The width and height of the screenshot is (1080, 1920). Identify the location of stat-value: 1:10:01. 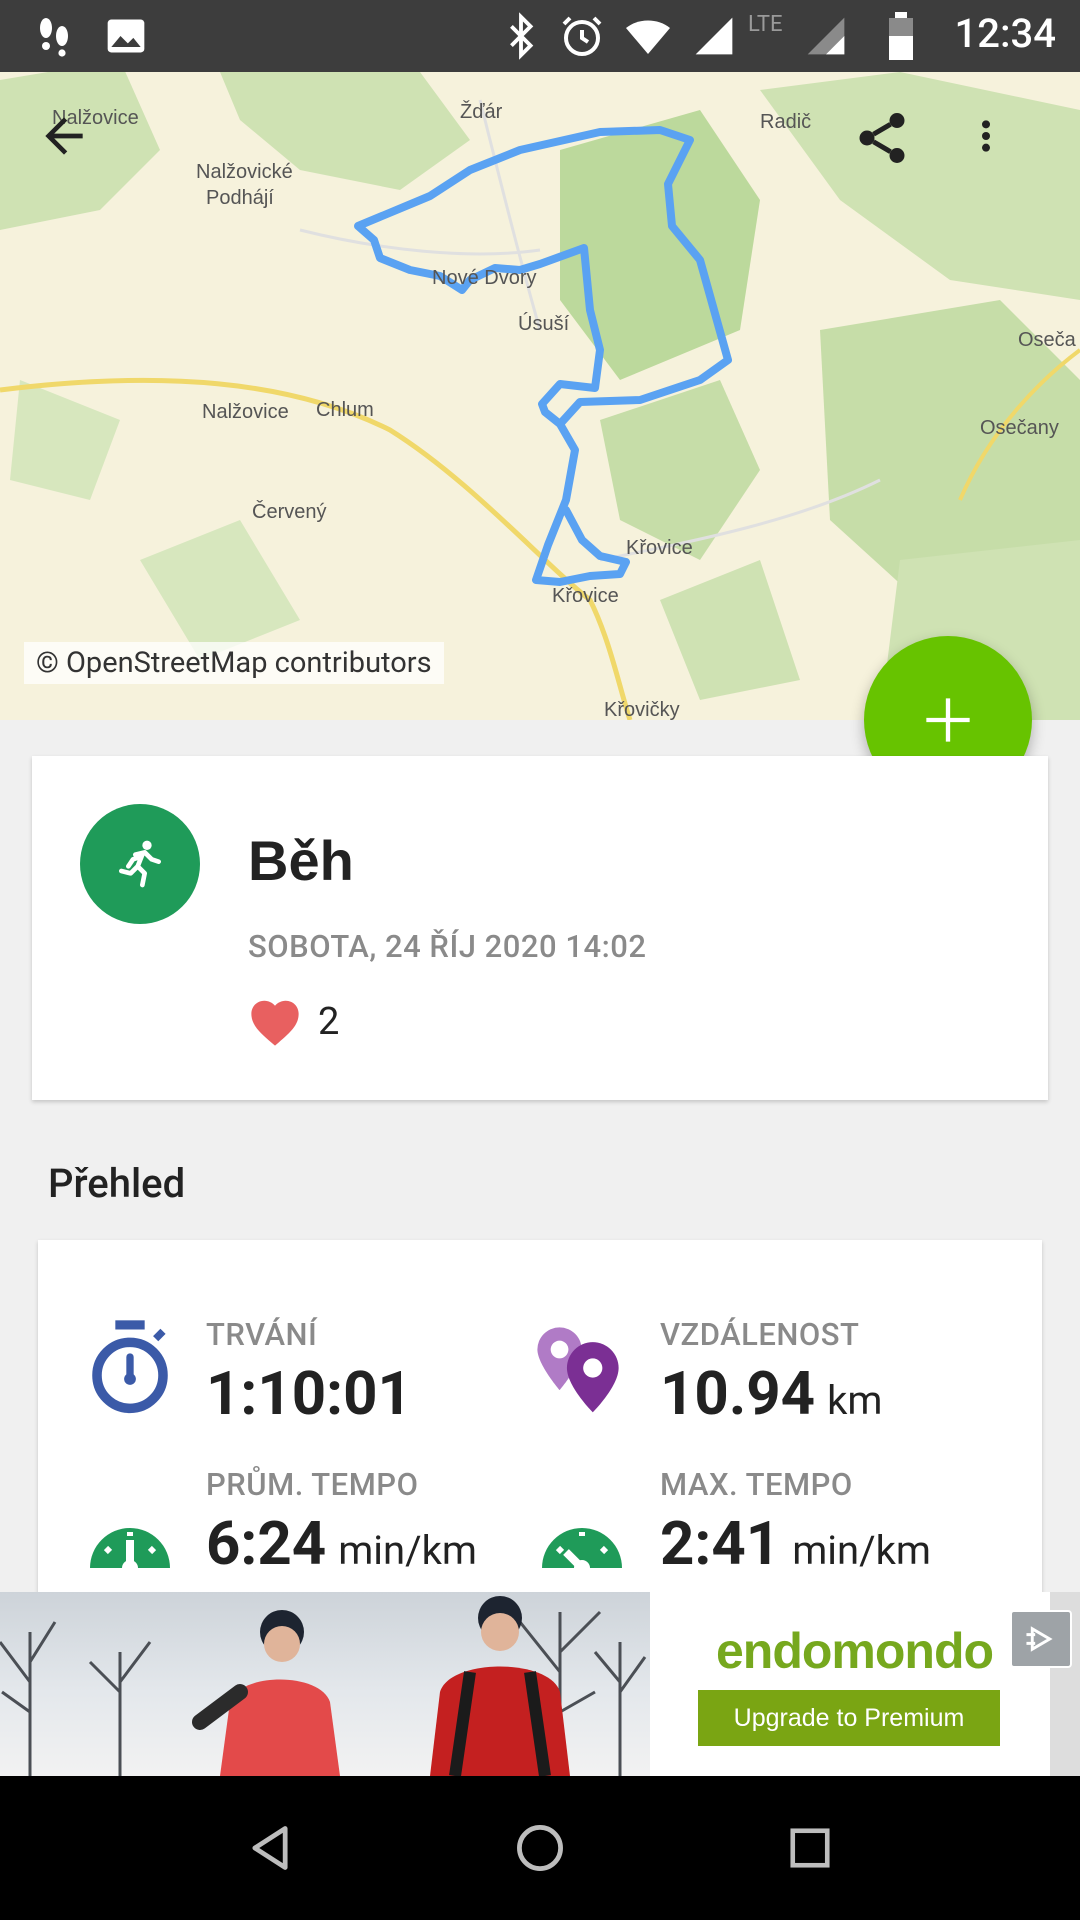
(309, 1393).